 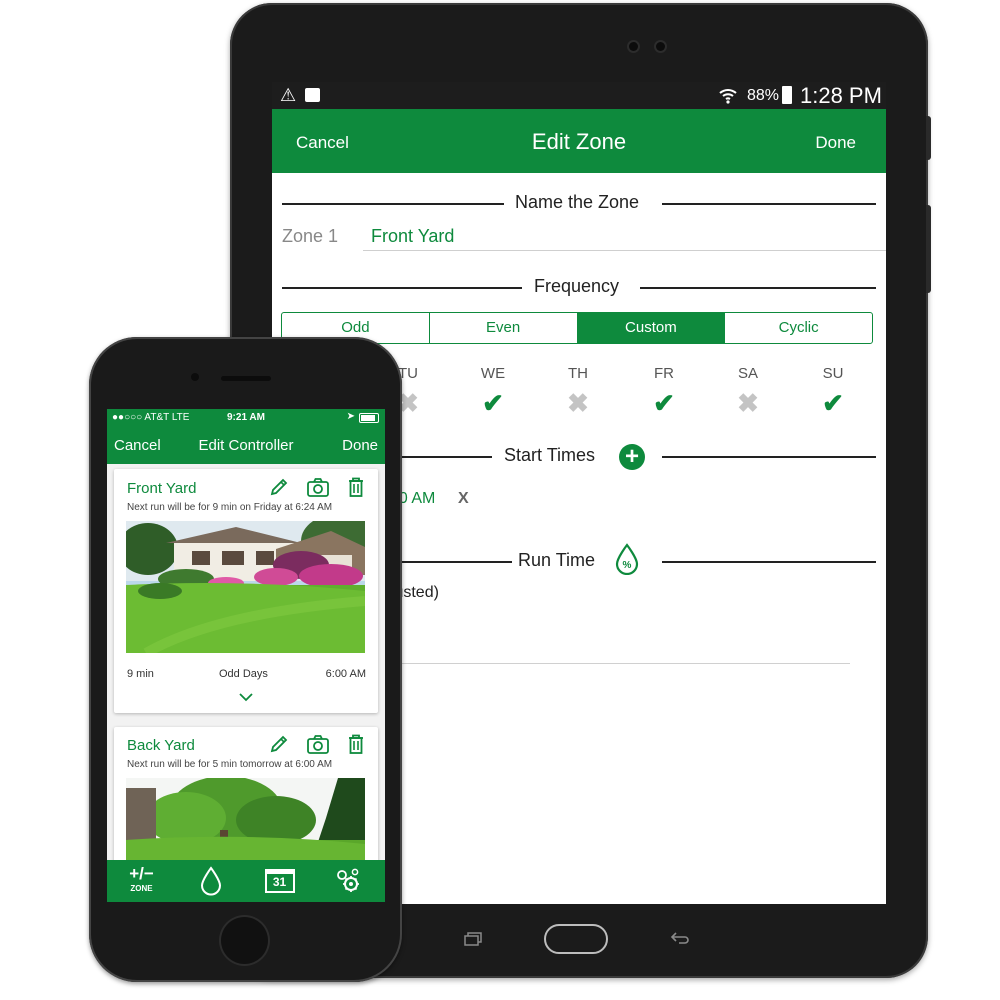 What do you see at coordinates (245, 587) in the screenshot?
I see `front-yard-photo` at bounding box center [245, 587].